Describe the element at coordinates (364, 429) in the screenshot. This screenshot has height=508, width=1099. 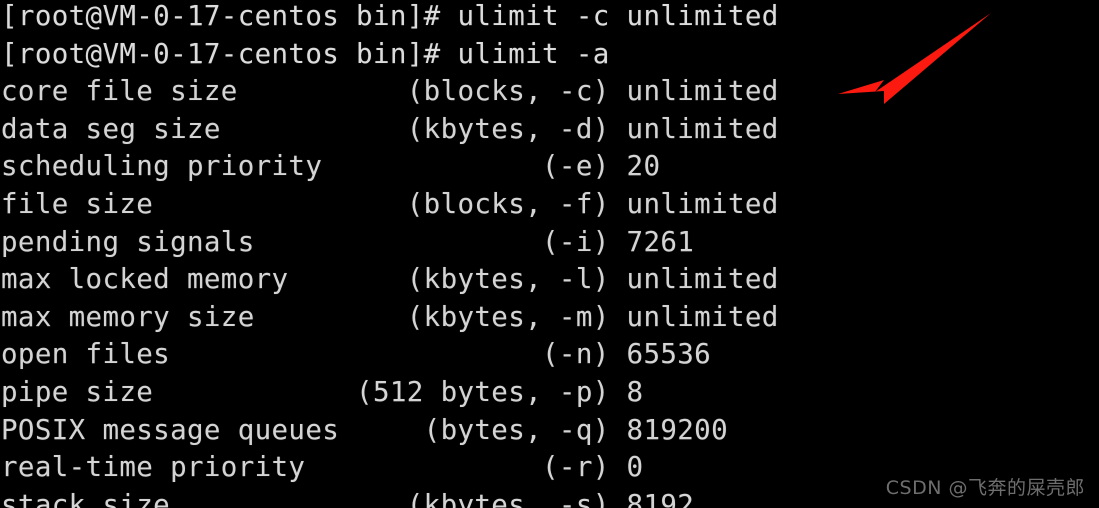
I see `terminal-line-12: POSIX message queues (bytes, -q) 819200` at that location.